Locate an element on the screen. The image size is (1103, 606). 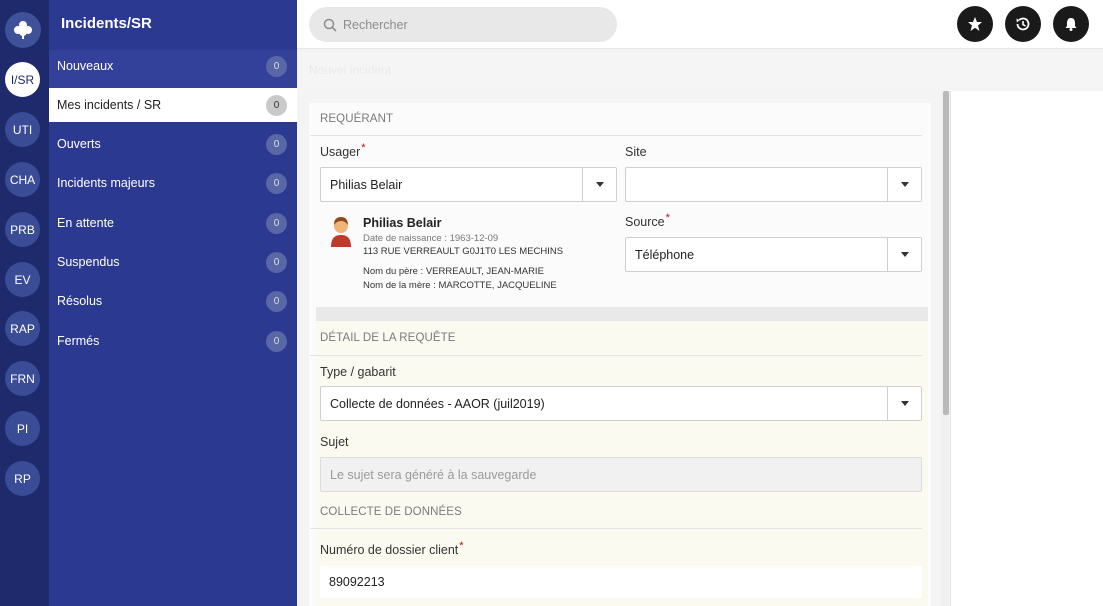
bell-icon is located at coordinates (1071, 24).